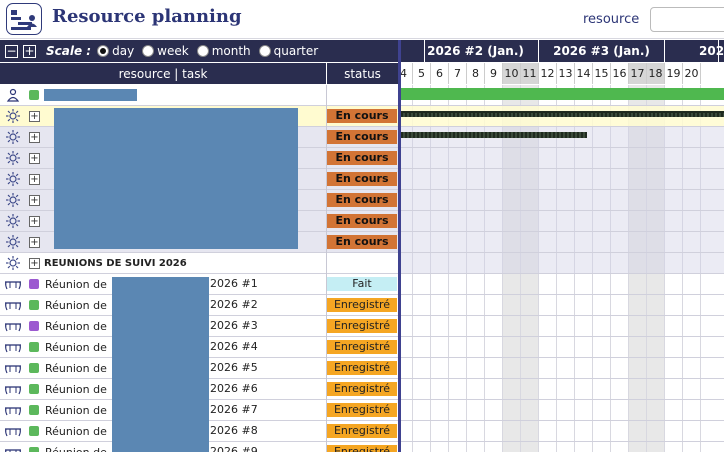 The image size is (724, 452). I want to click on week-header: 2026, so click(694, 51).